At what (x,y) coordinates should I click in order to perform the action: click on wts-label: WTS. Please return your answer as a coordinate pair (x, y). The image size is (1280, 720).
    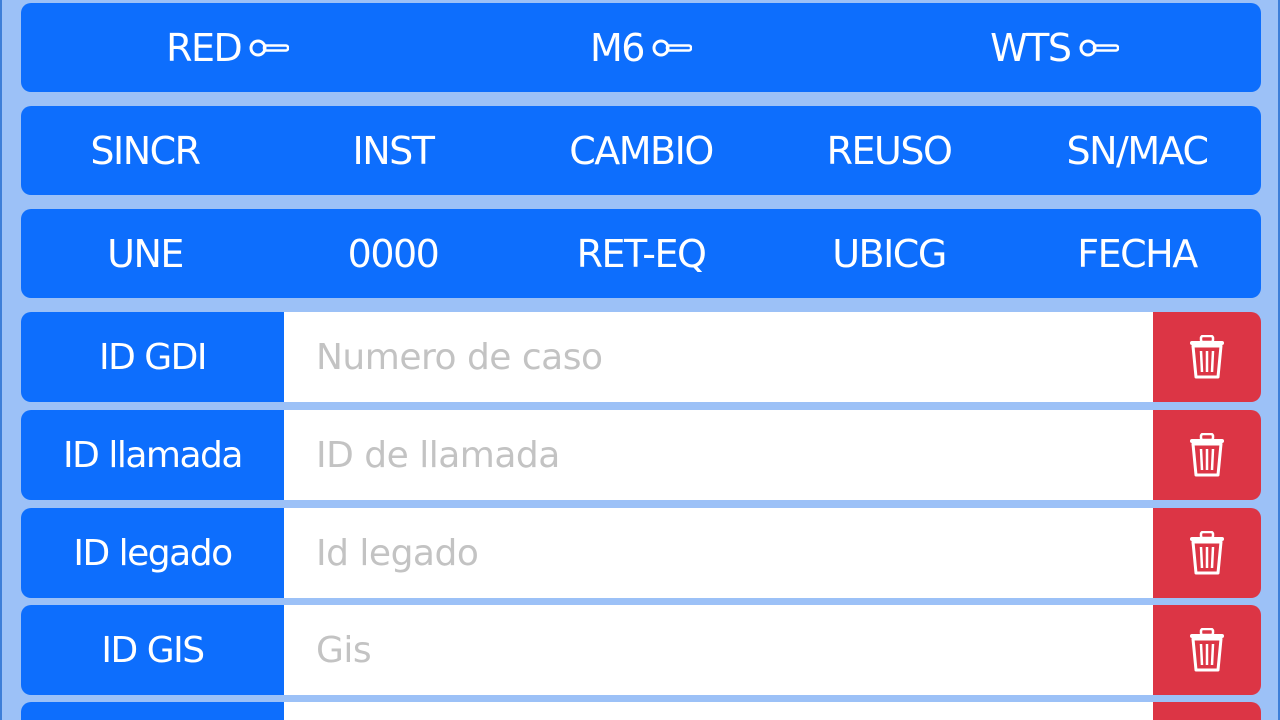
    Looking at the image, I should click on (1031, 47).